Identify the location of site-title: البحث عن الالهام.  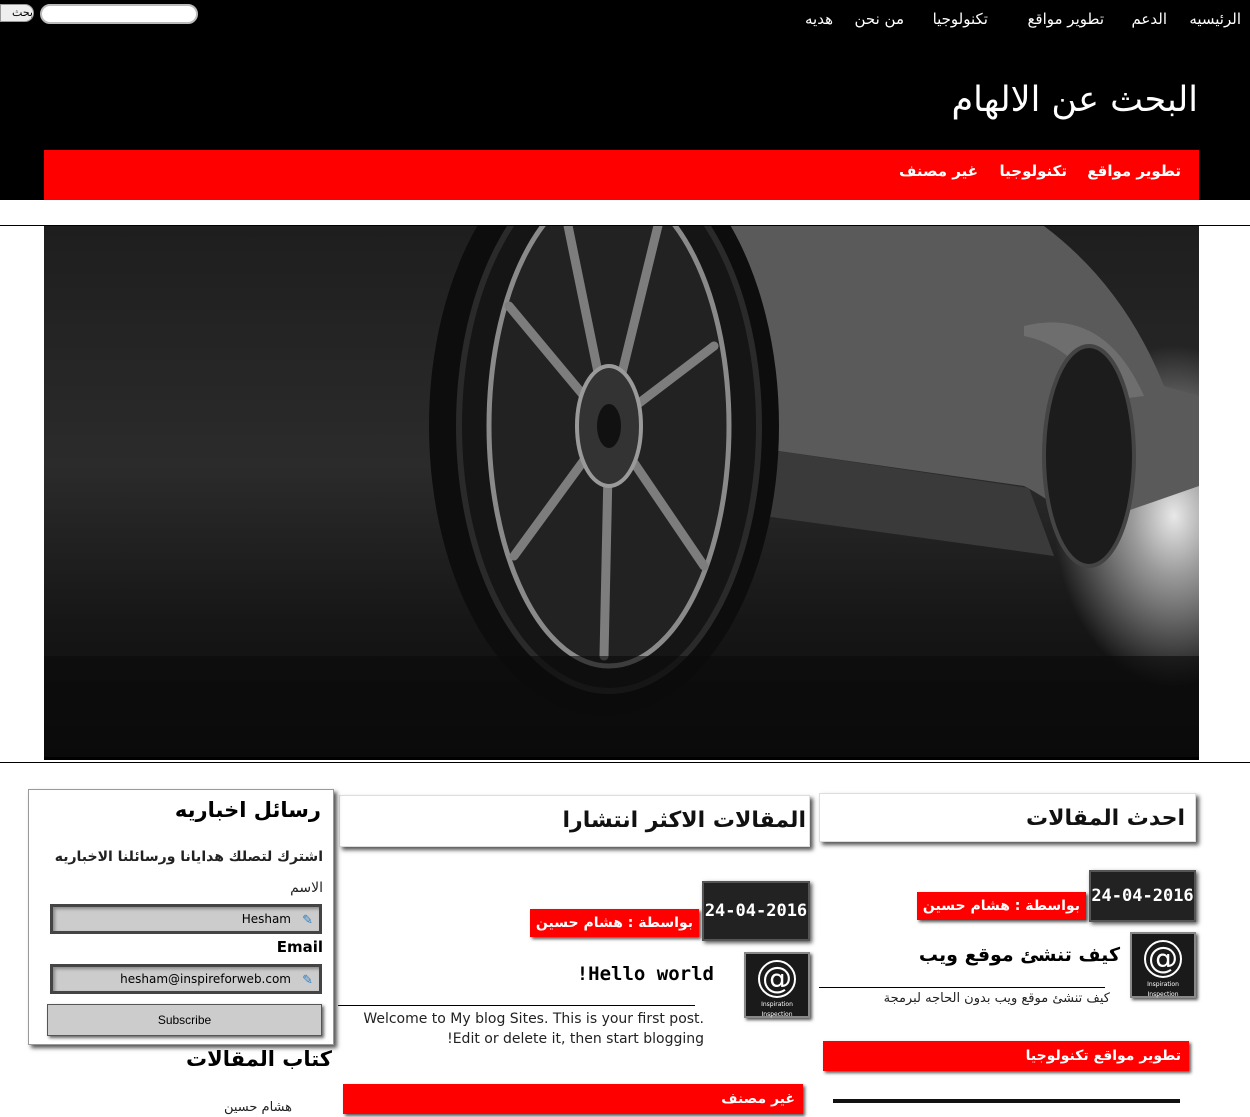
(1074, 100).